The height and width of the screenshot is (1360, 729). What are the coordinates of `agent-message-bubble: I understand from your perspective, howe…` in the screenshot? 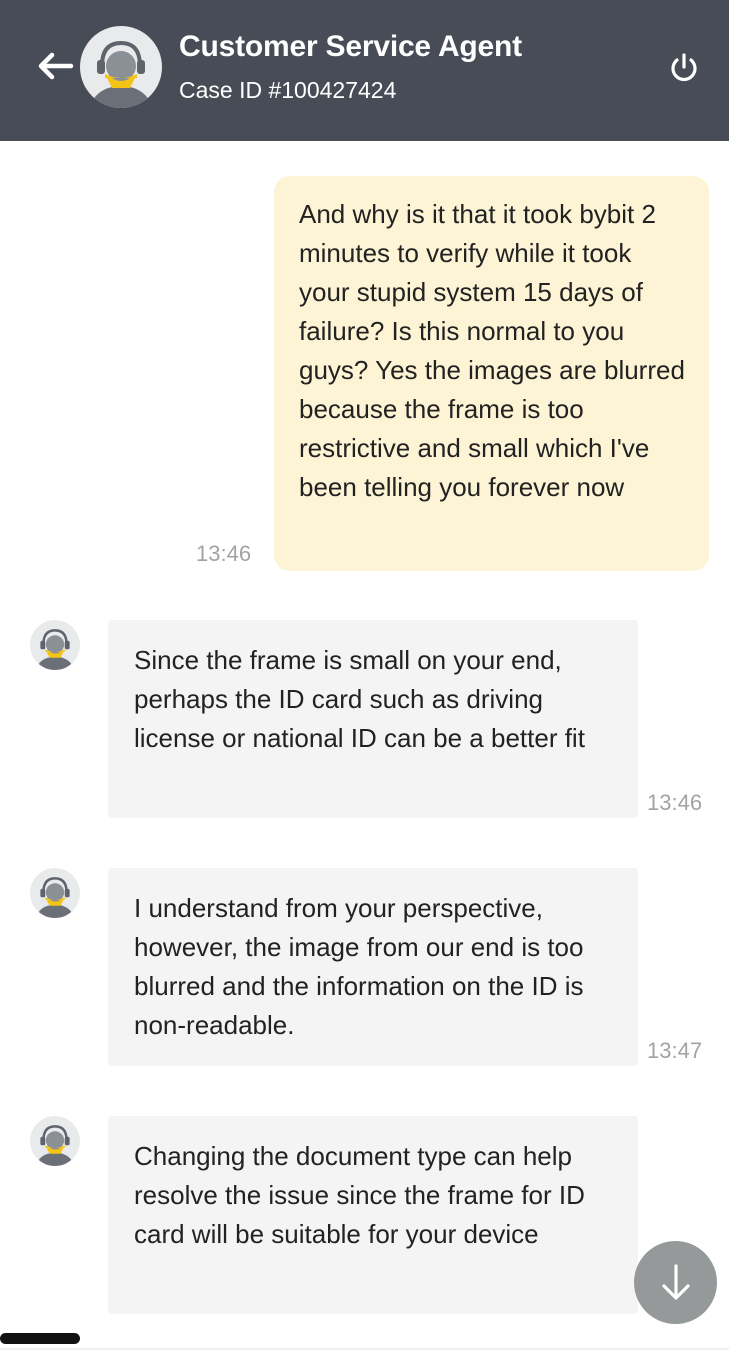 It's located at (373, 967).